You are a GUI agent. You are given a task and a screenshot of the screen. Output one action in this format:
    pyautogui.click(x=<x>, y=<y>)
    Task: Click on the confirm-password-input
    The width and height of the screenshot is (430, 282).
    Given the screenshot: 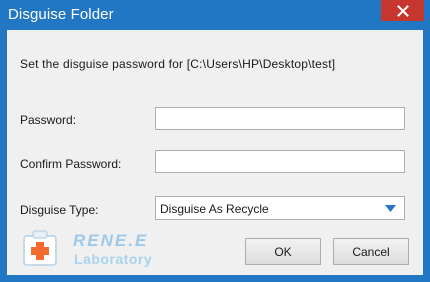 What is the action you would take?
    pyautogui.click(x=280, y=161)
    